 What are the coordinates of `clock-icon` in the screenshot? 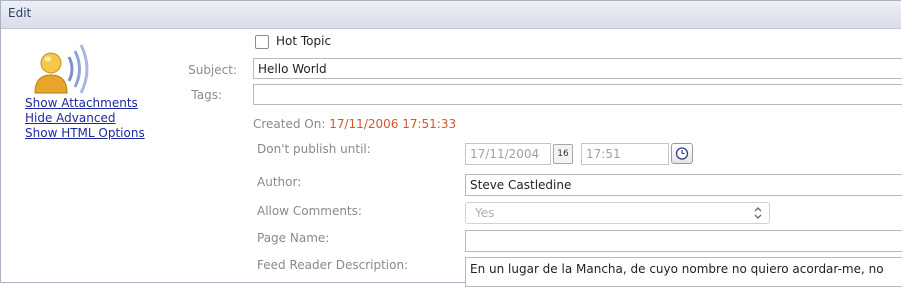 It's located at (682, 153).